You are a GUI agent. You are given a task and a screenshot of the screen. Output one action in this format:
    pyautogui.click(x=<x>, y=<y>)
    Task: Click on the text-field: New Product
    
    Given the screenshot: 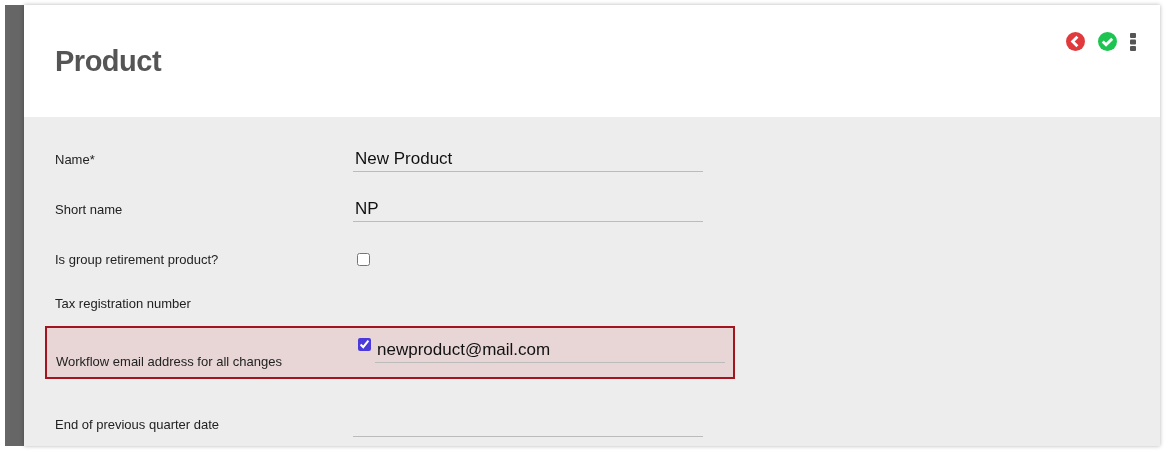 What is the action you would take?
    pyautogui.click(x=528, y=159)
    